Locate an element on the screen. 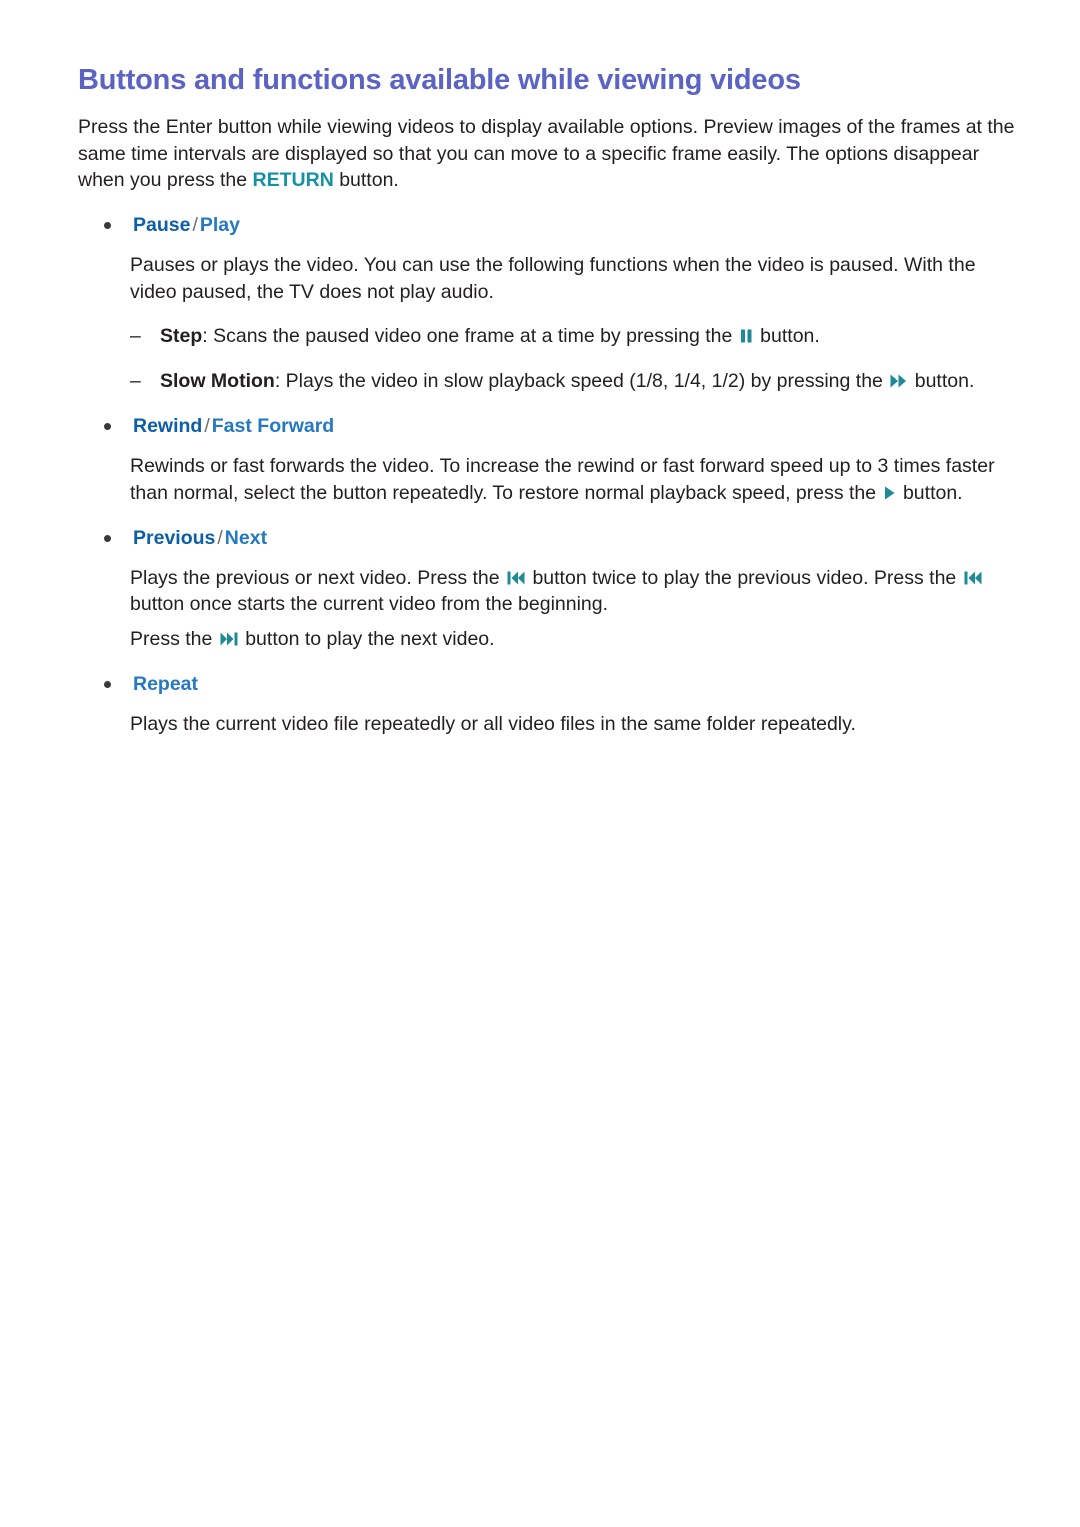  bullet-heading-text: Rewind / Fast Forward is located at coordinates (233, 426).